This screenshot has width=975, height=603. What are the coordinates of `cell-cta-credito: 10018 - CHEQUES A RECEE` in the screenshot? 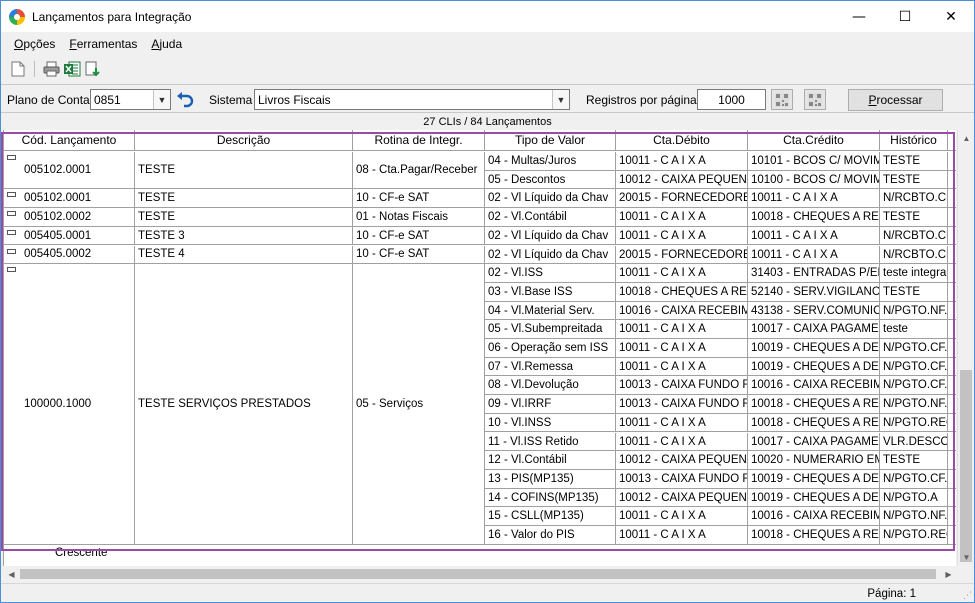 It's located at (814, 217).